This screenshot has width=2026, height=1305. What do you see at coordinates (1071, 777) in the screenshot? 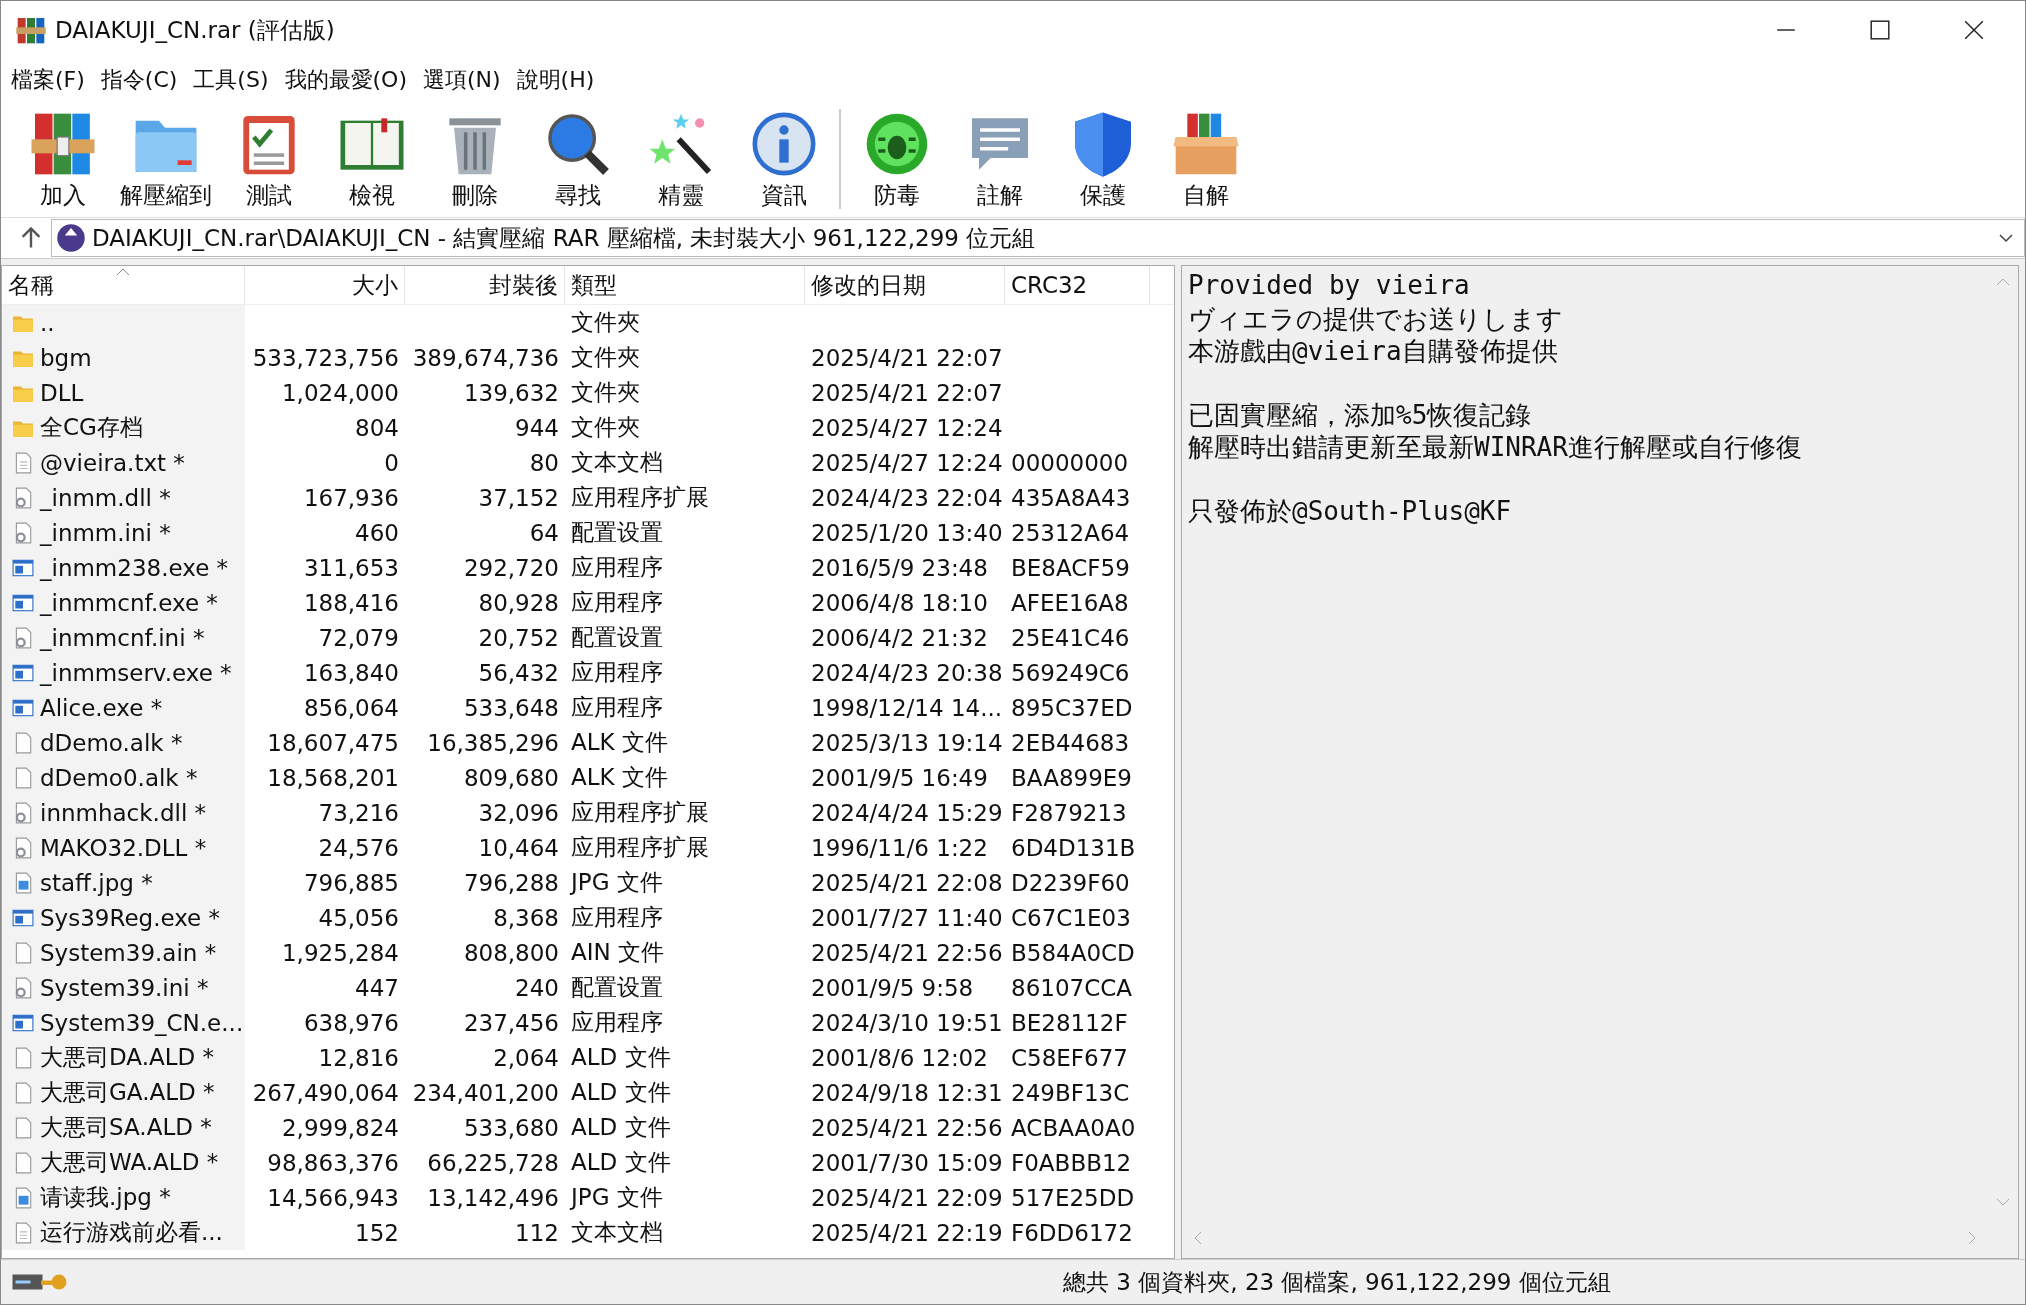
I see `crc-value: BAA899E9` at bounding box center [1071, 777].